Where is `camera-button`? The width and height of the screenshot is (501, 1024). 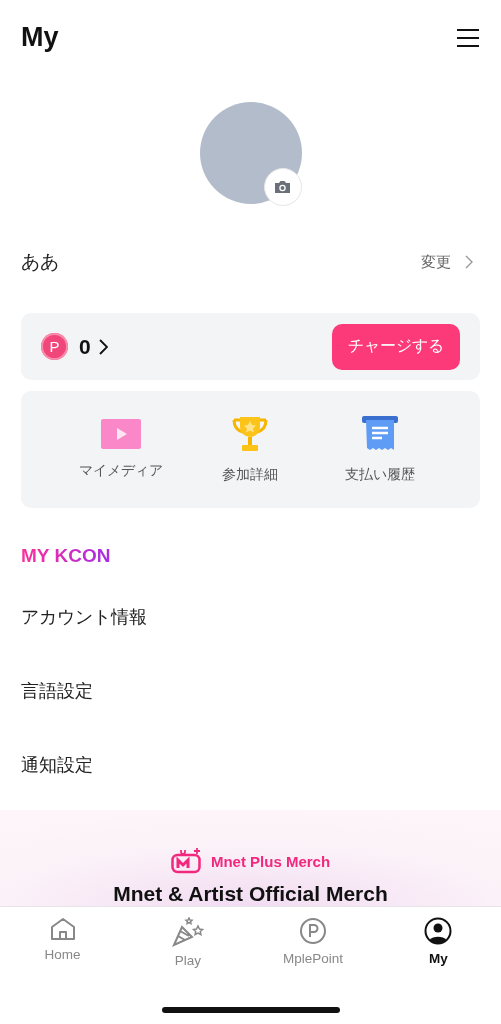
camera-button is located at coordinates (282, 187).